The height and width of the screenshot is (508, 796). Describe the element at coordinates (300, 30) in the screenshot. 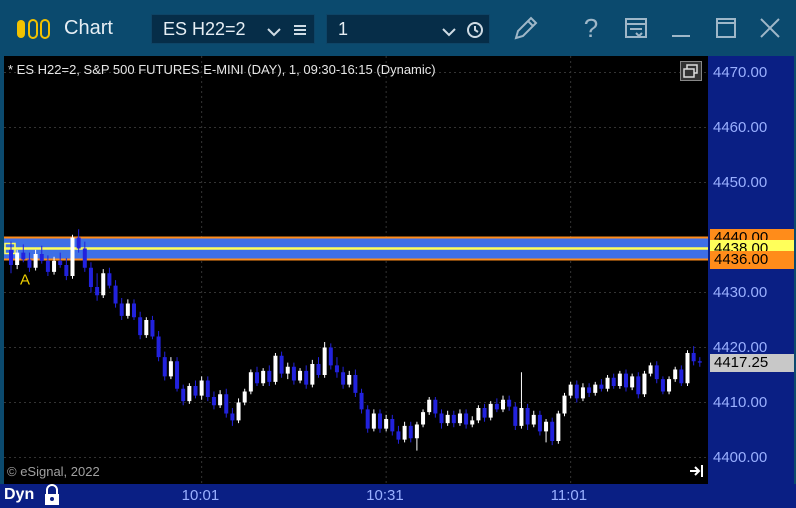

I see `list-icon` at that location.